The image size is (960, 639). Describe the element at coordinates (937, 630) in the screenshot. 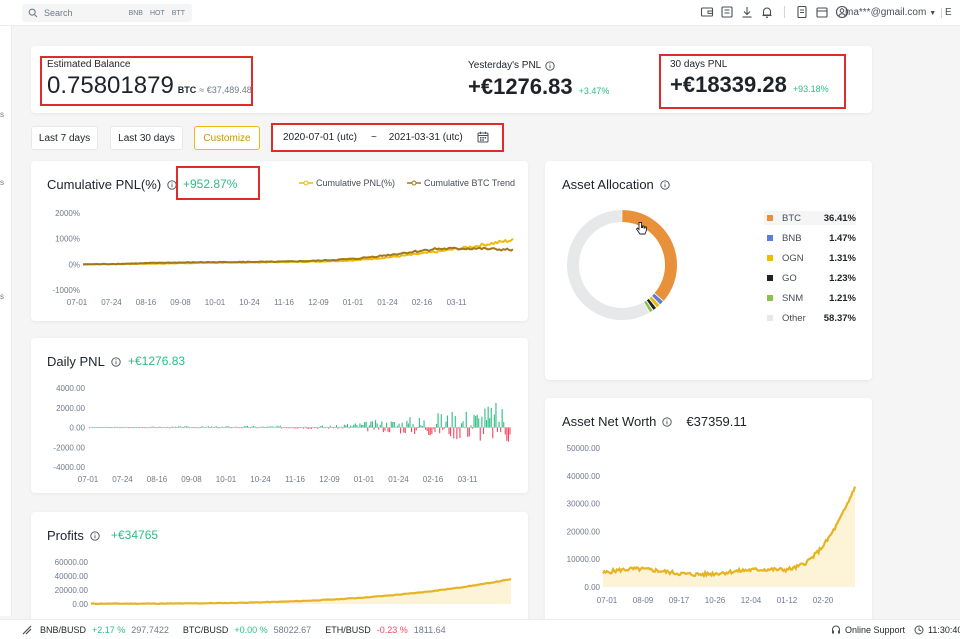

I see `clock: 11:30:40` at that location.